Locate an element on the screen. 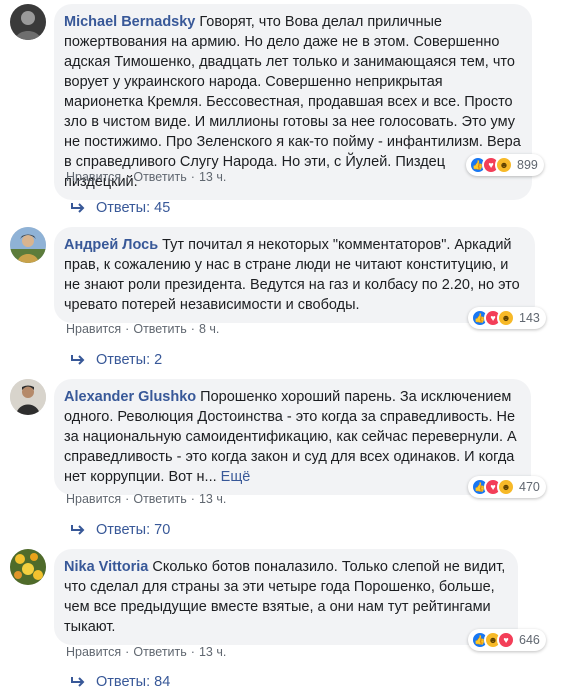  replies-link: Ответы: 84 is located at coordinates (120, 682).